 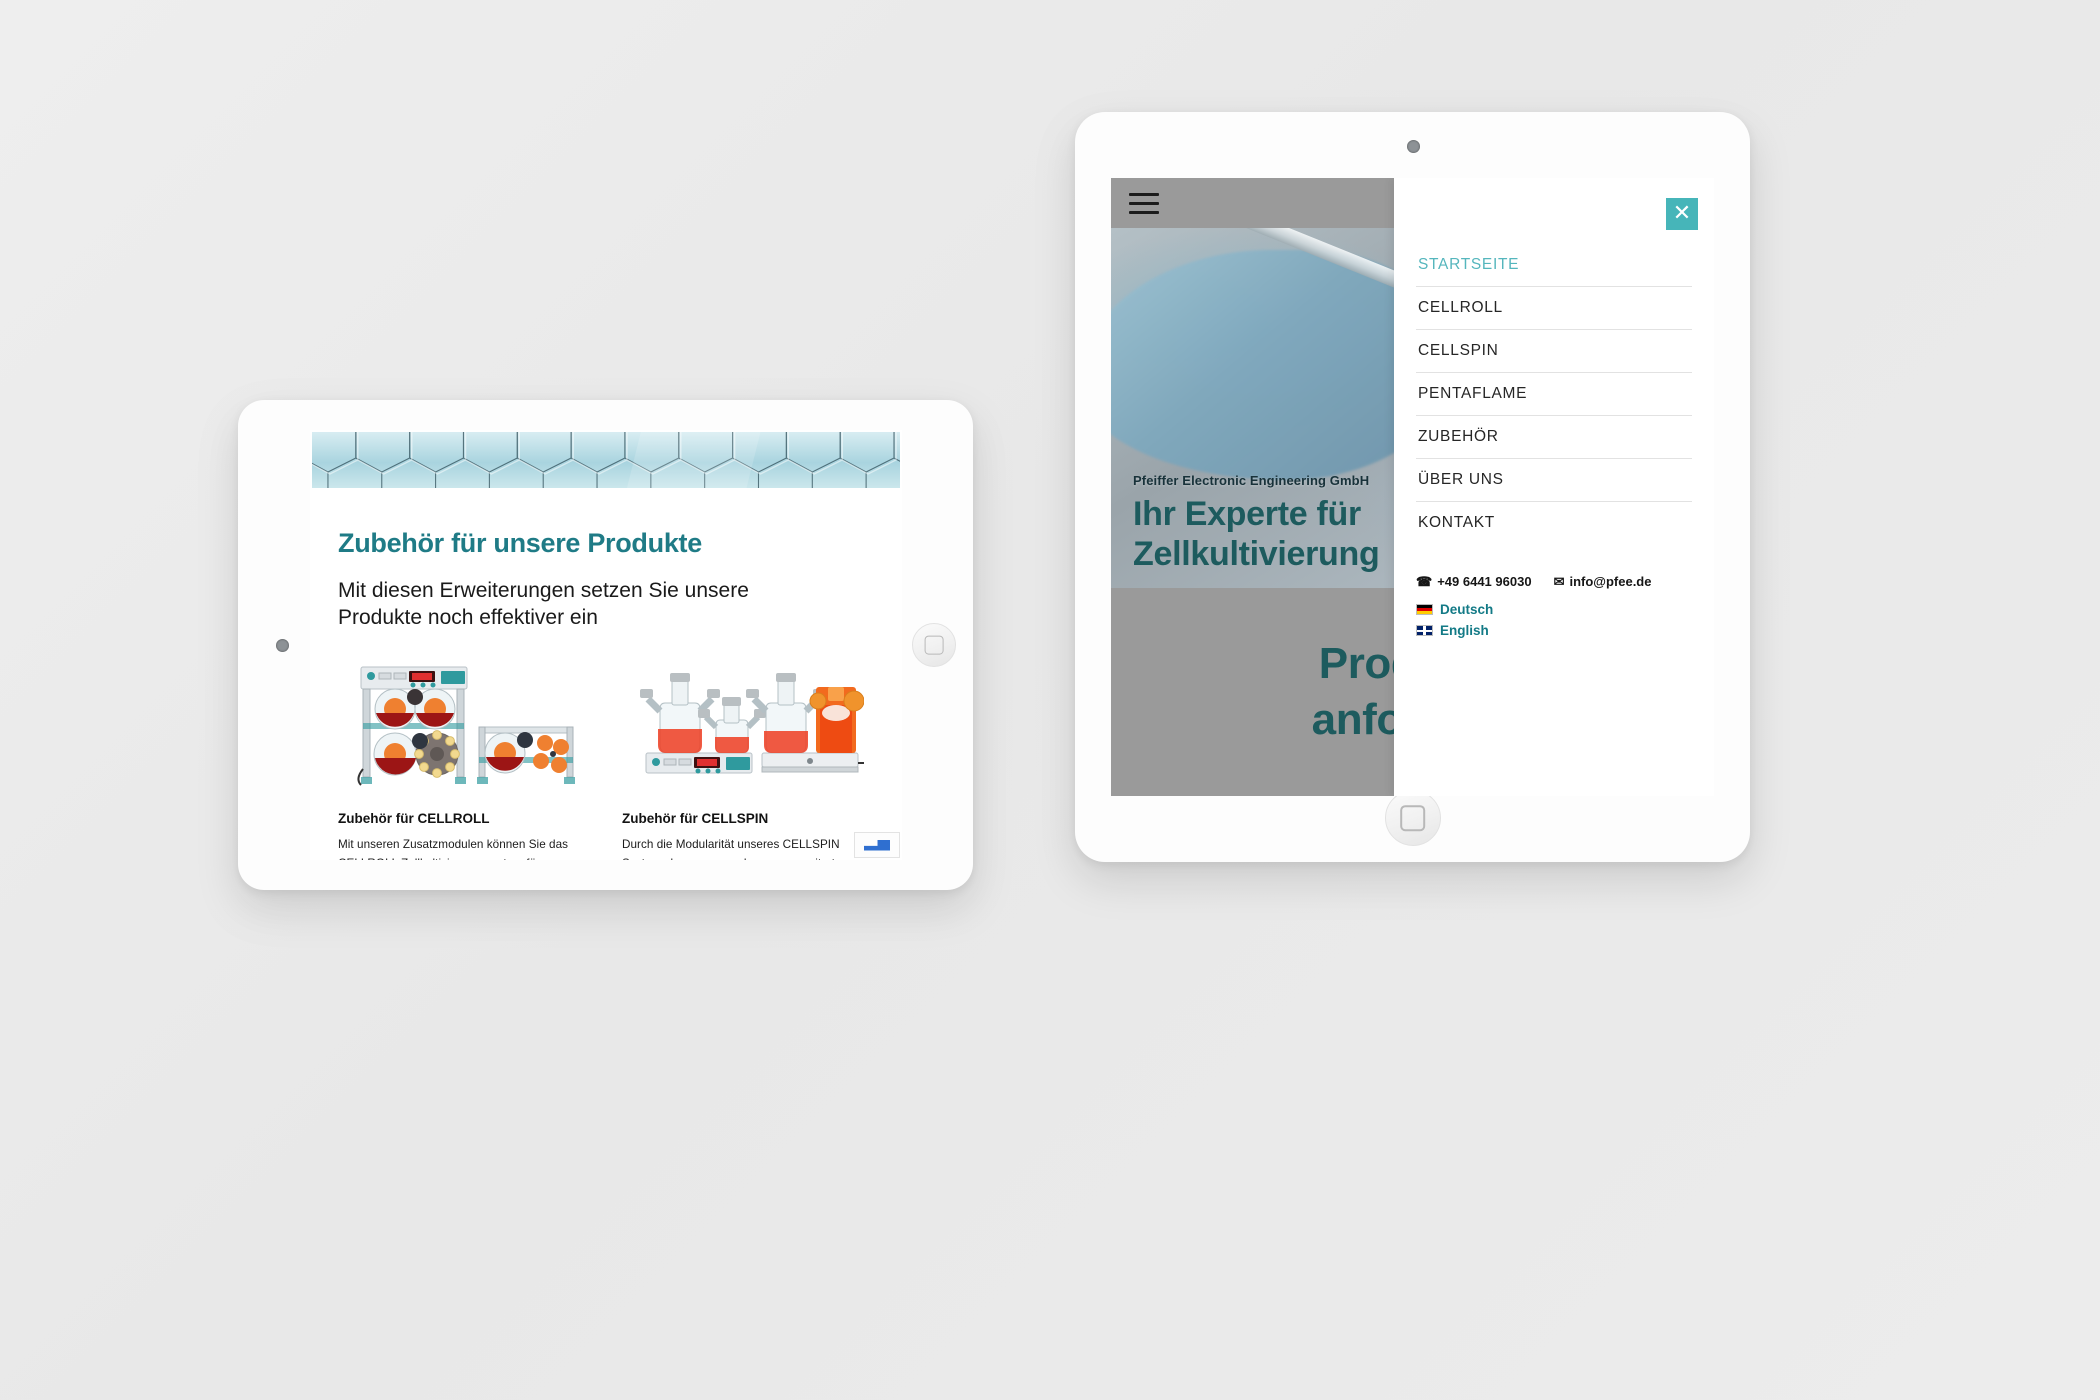 I want to click on menu-item-kontakt: KONTAKT, so click(x=1554, y=523).